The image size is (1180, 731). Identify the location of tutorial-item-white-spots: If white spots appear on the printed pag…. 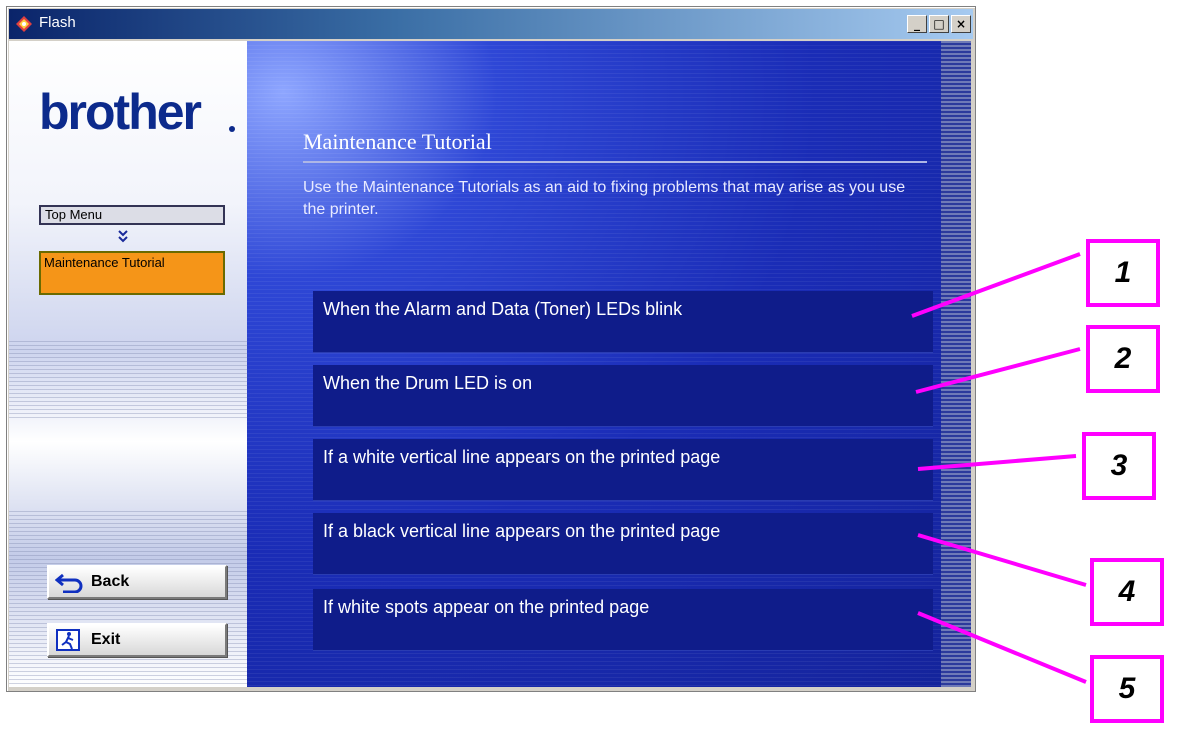
(623, 620).